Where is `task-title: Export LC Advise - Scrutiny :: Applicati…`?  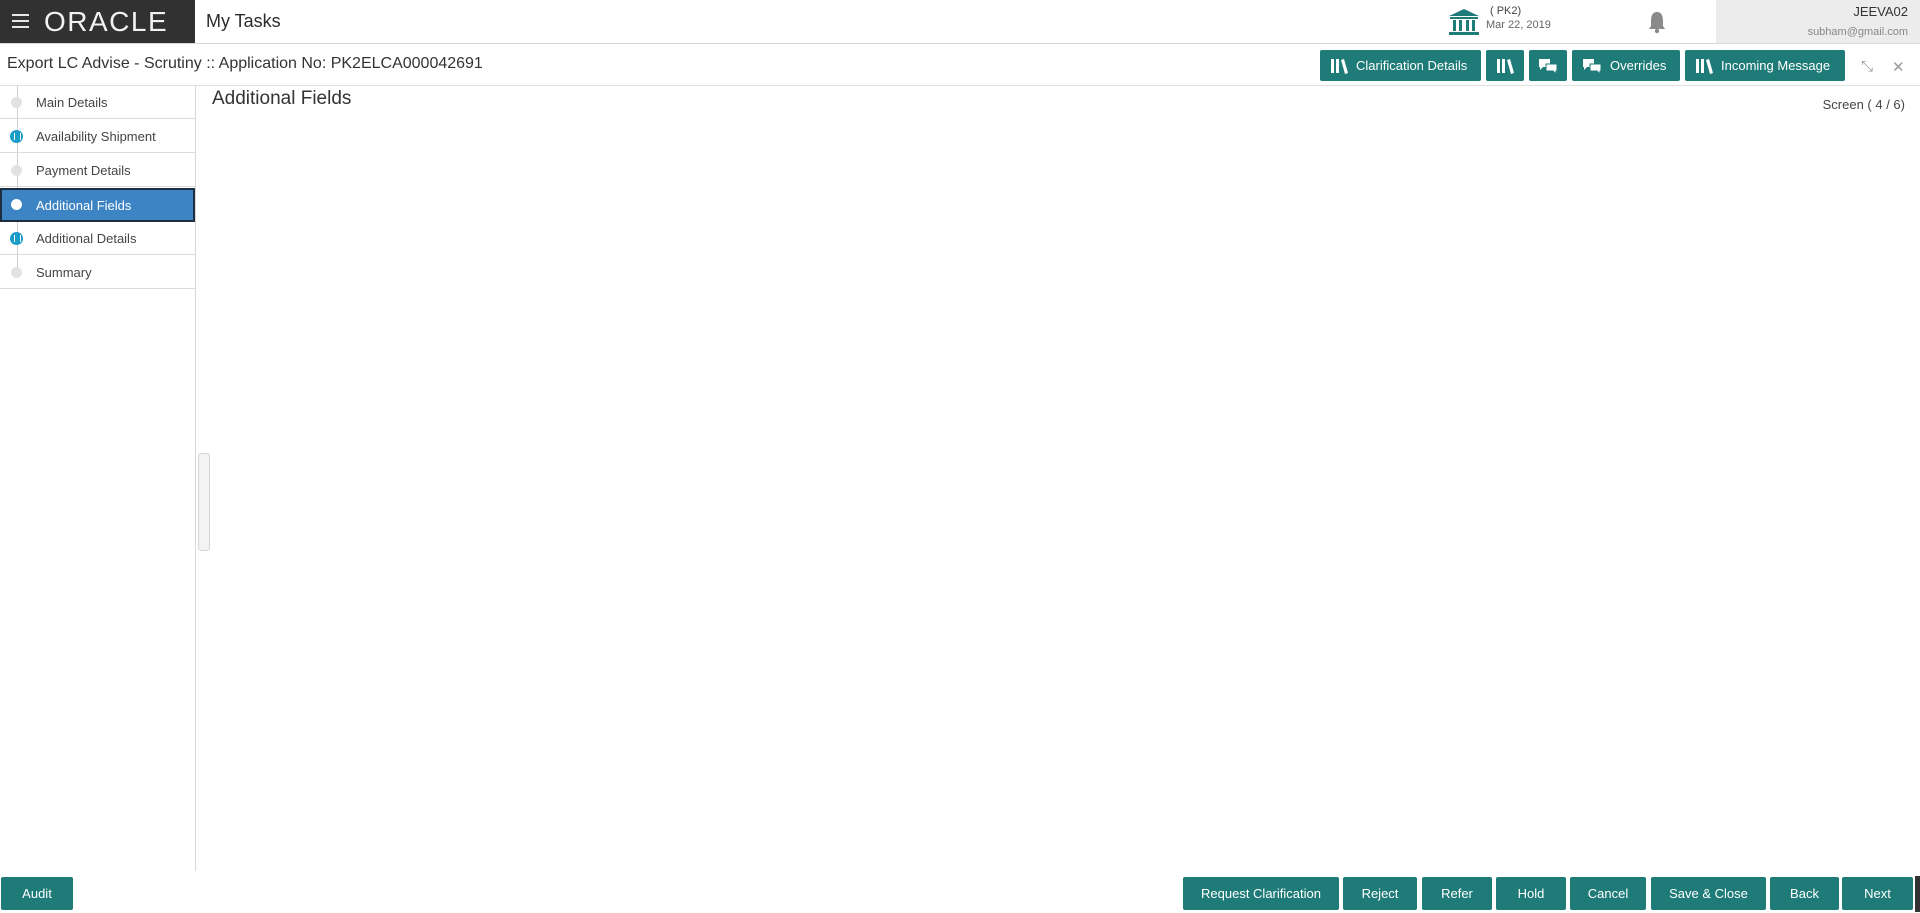 task-title: Export LC Advise - Scrutiny :: Applicati… is located at coordinates (245, 63).